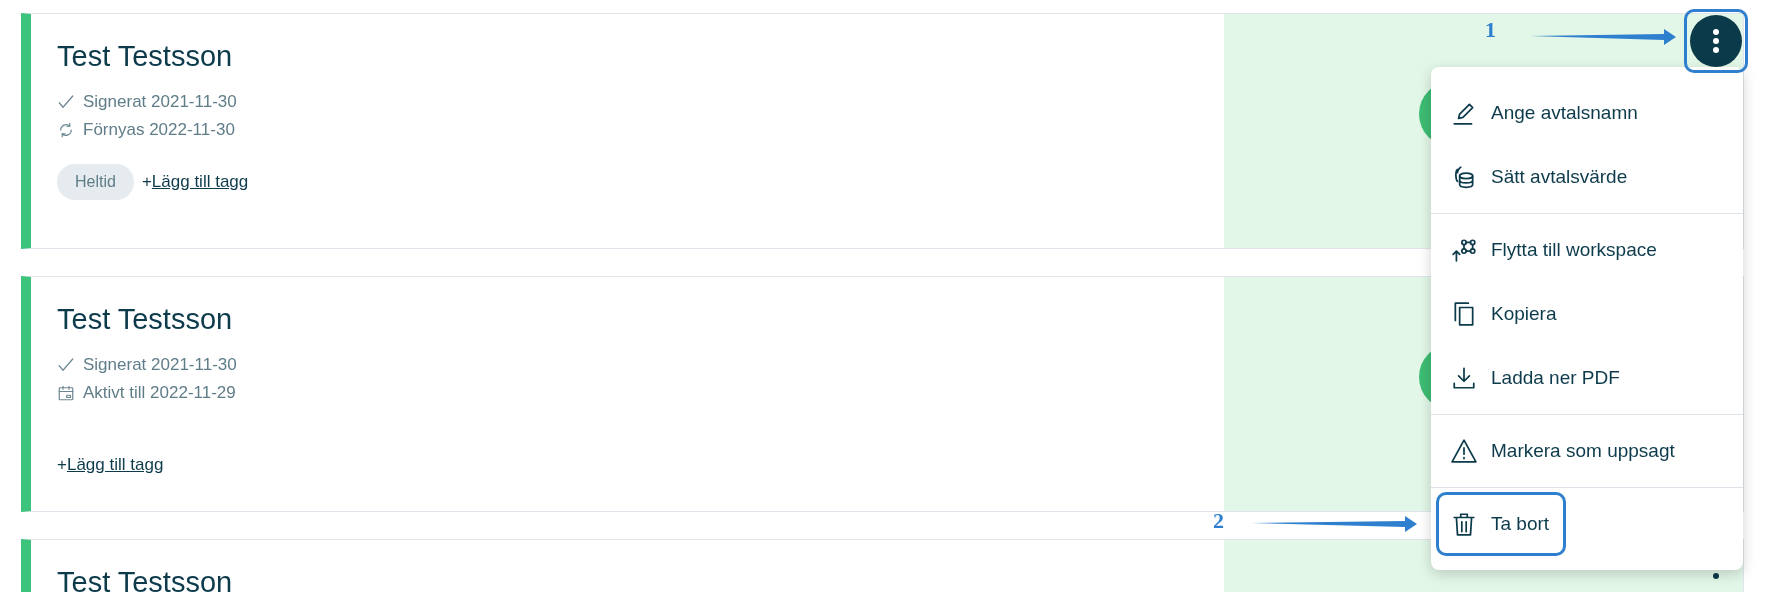 Image resolution: width=1766 pixels, height=592 pixels. I want to click on status-text: Förnyas 2022-11-30, so click(159, 130).